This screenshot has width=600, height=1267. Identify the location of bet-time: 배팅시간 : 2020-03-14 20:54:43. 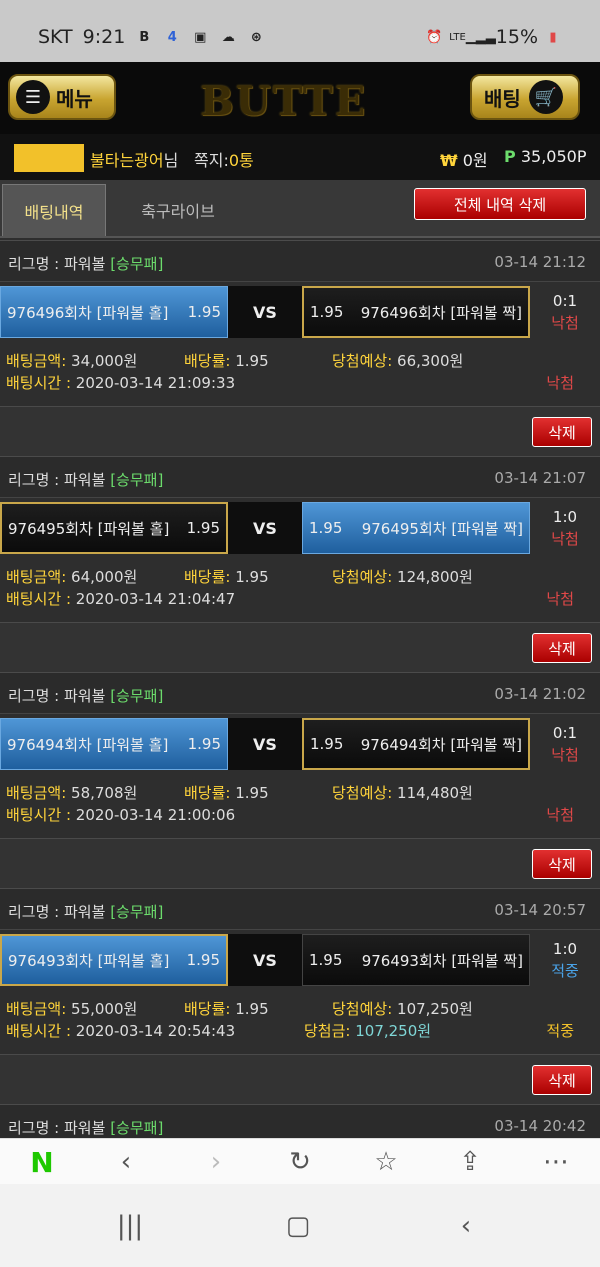
(120, 1030).